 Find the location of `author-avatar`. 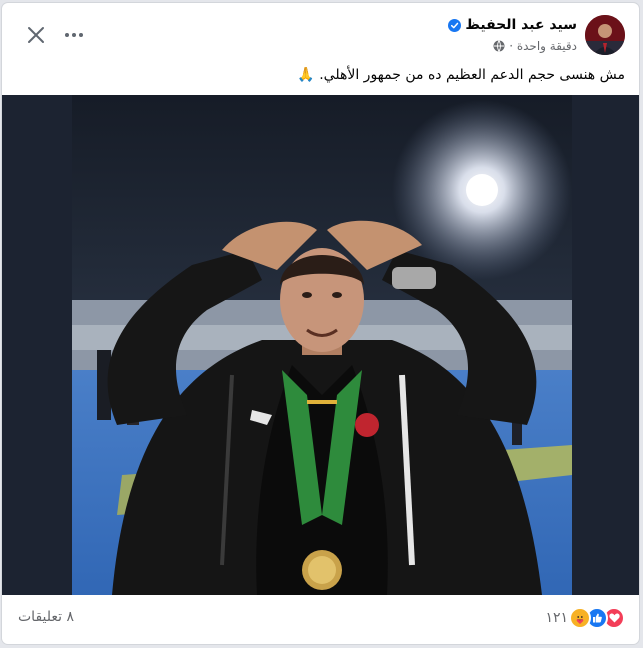

author-avatar is located at coordinates (605, 35).